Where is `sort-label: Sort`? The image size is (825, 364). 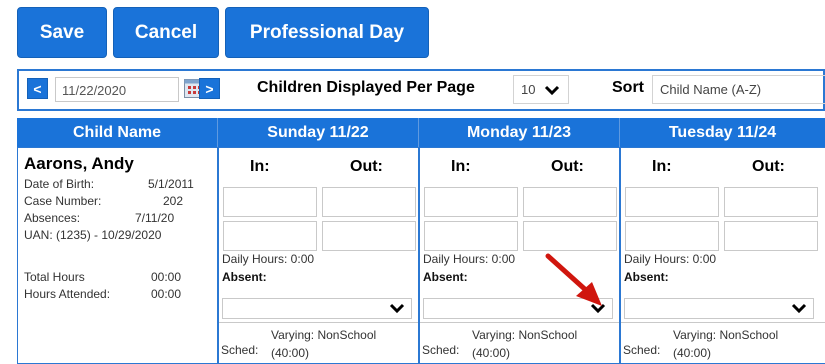 sort-label: Sort is located at coordinates (628, 87).